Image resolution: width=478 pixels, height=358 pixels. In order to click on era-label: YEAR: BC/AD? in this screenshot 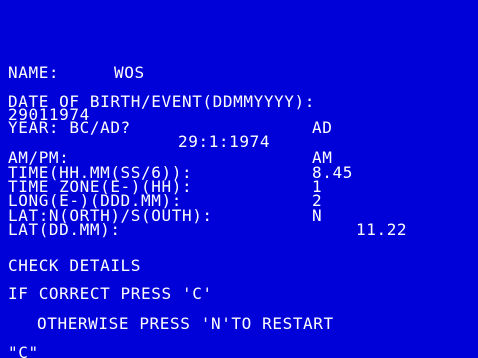, I will do `click(69, 127)`.